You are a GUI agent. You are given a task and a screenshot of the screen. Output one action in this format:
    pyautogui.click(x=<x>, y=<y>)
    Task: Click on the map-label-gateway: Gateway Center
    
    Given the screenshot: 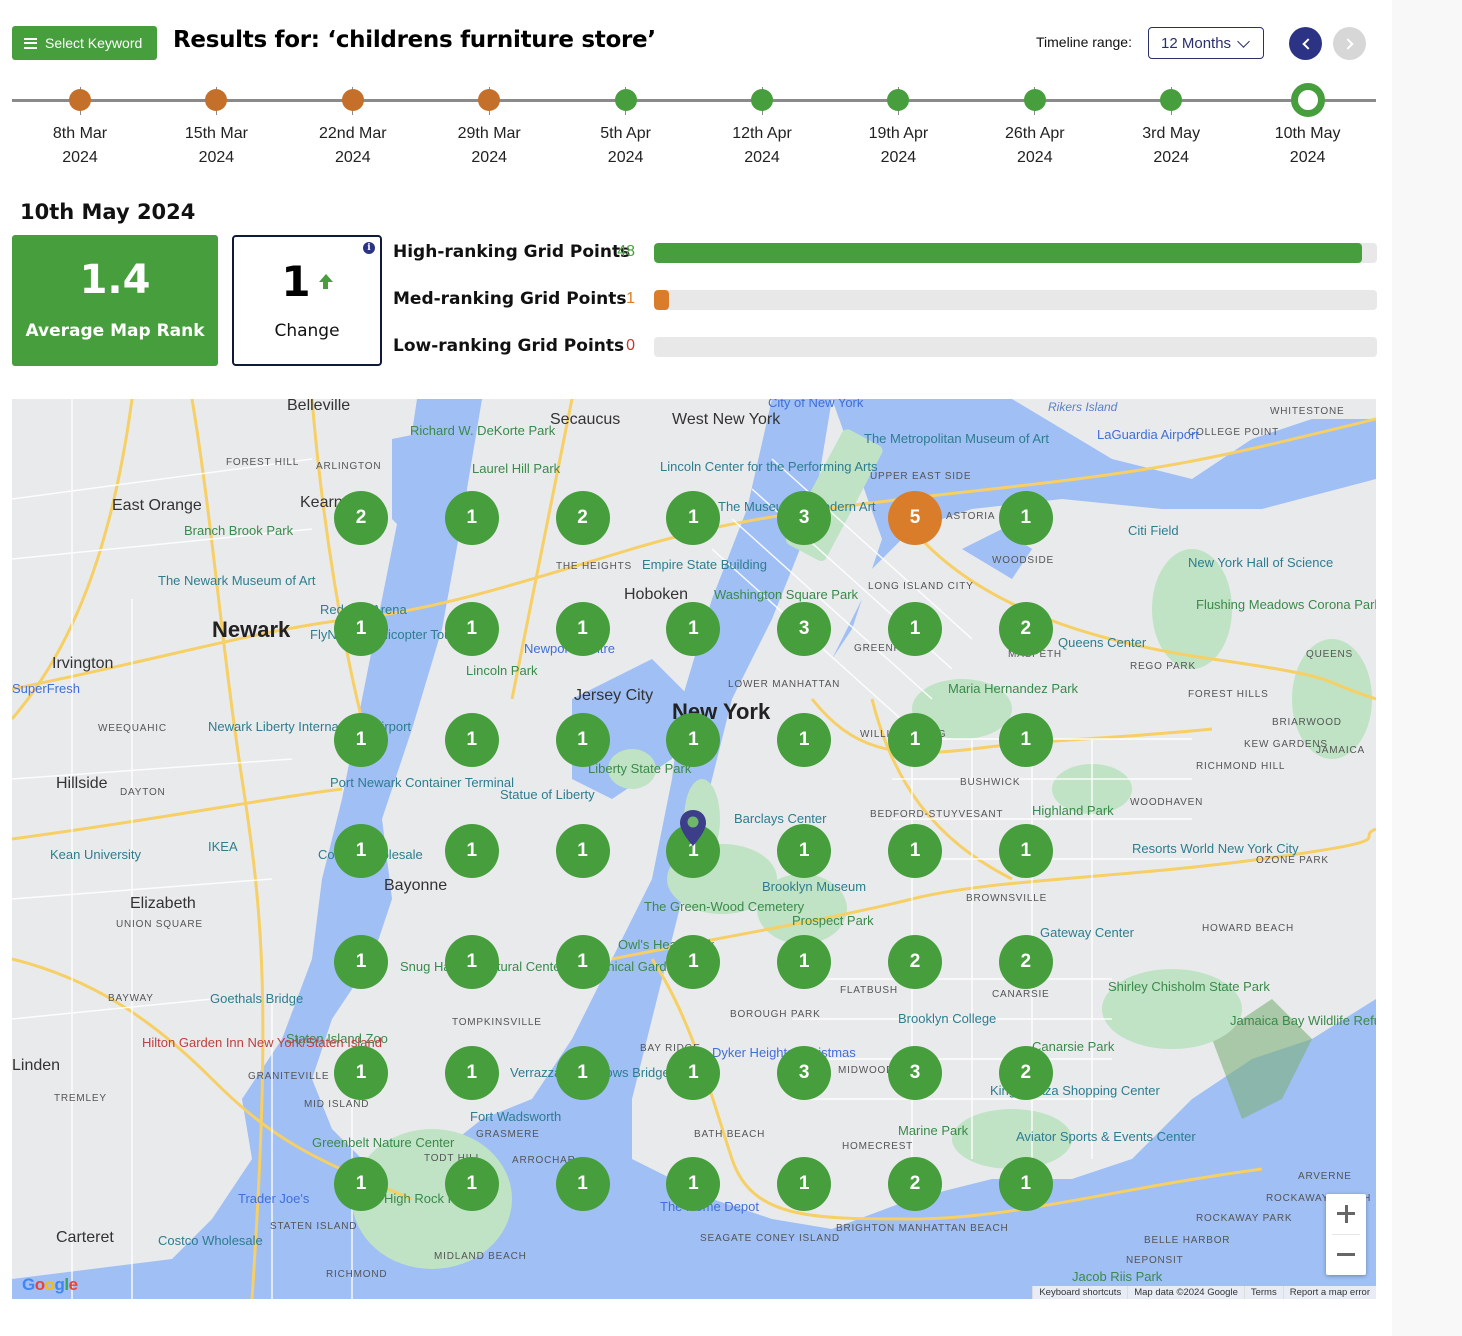 What is the action you would take?
    pyautogui.click(x=1087, y=932)
    